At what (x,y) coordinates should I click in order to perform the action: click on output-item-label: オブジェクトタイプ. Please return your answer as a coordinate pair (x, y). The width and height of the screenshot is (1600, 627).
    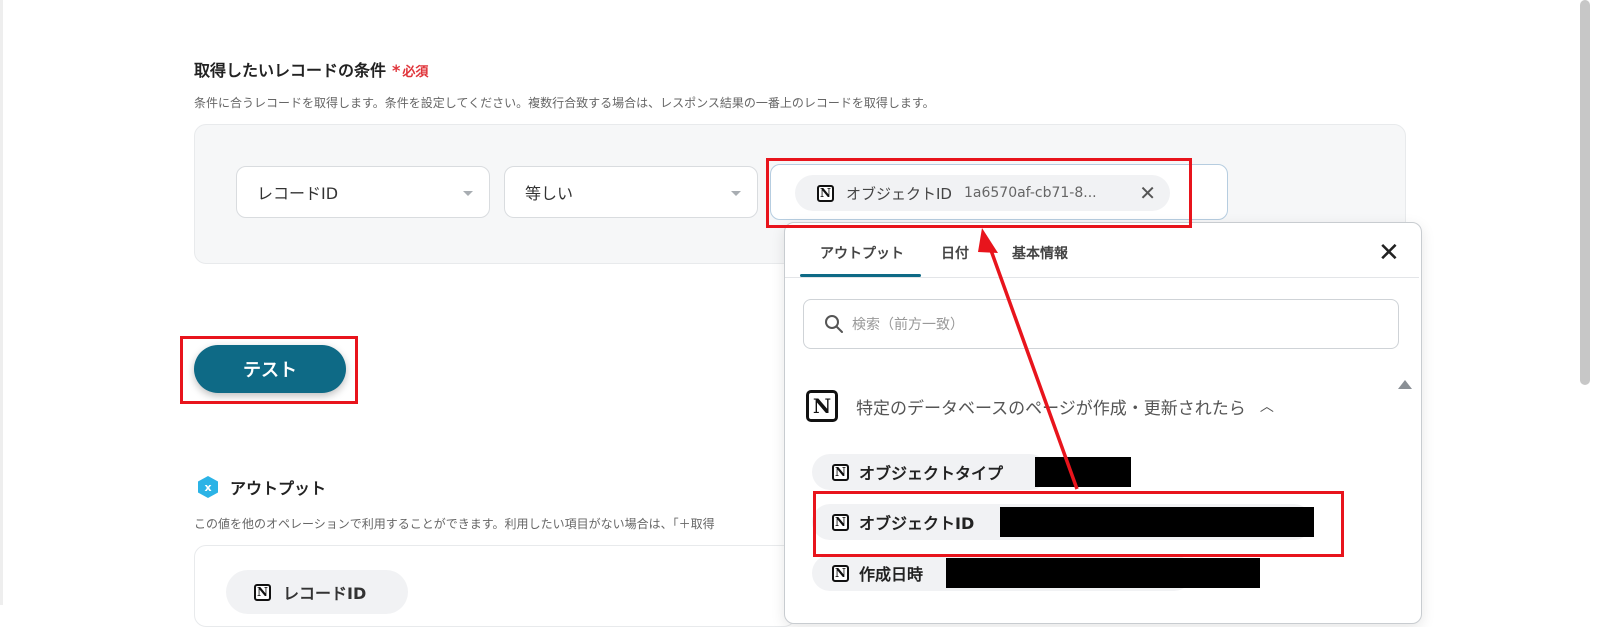
    Looking at the image, I should click on (931, 473).